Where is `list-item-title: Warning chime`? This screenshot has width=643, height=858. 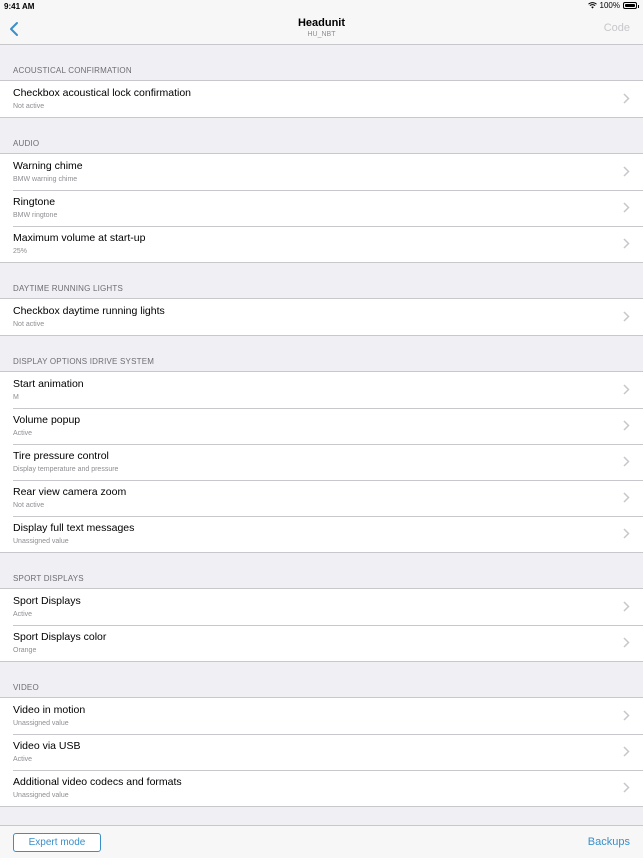
list-item-title: Warning chime is located at coordinates (48, 166).